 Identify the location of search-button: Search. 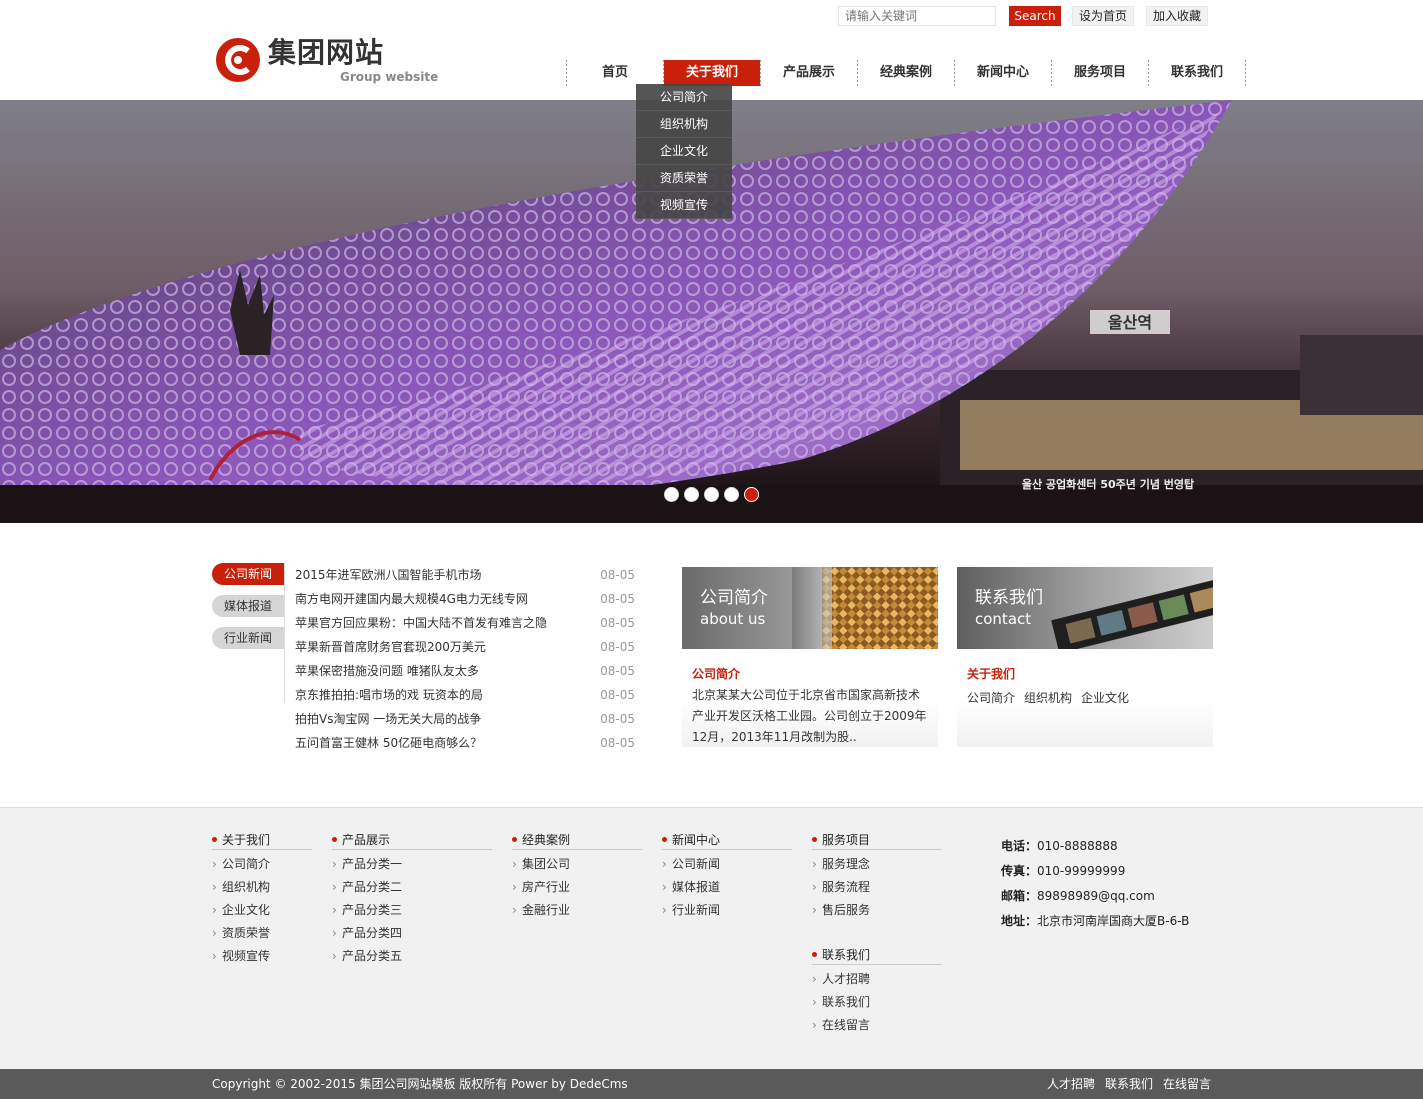
(1035, 16).